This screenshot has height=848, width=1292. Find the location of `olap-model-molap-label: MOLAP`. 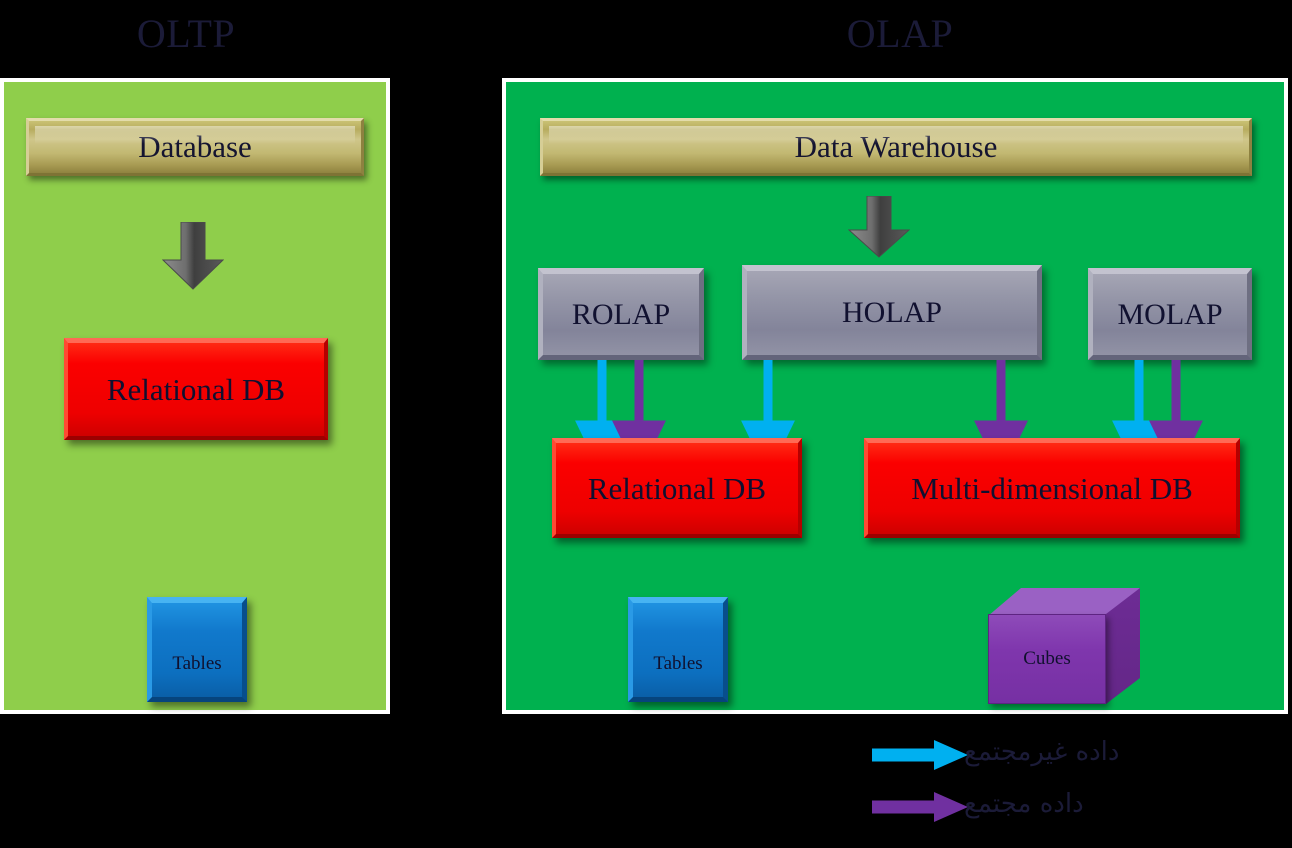

olap-model-molap-label: MOLAP is located at coordinates (1170, 314).